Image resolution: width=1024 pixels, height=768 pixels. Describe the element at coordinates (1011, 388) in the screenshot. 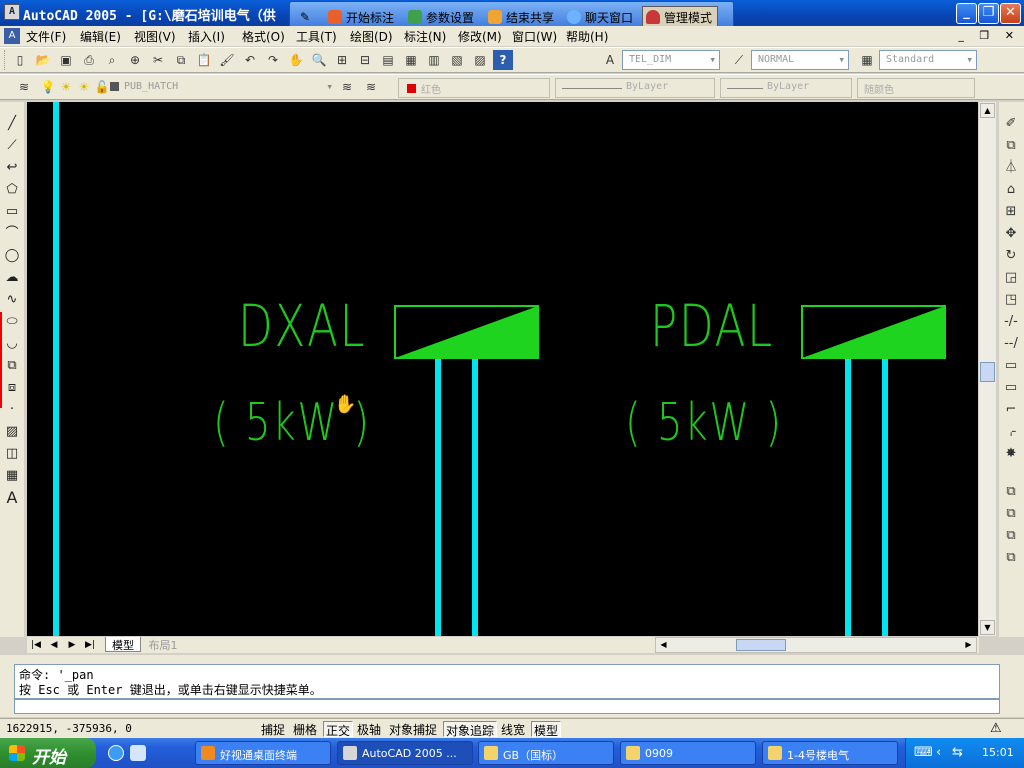

I see `join-icon: ▭` at that location.